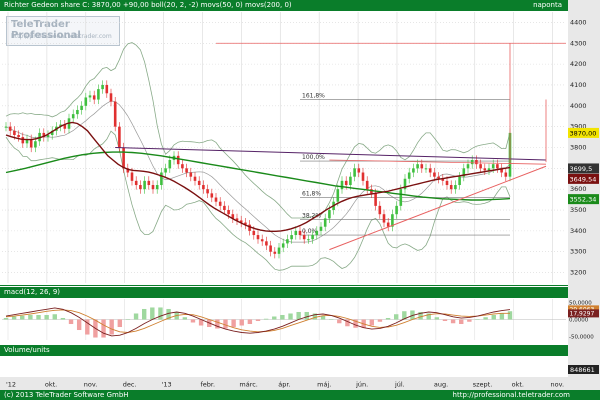  I want to click on volume-panel: Volume/units, so click(284, 361).